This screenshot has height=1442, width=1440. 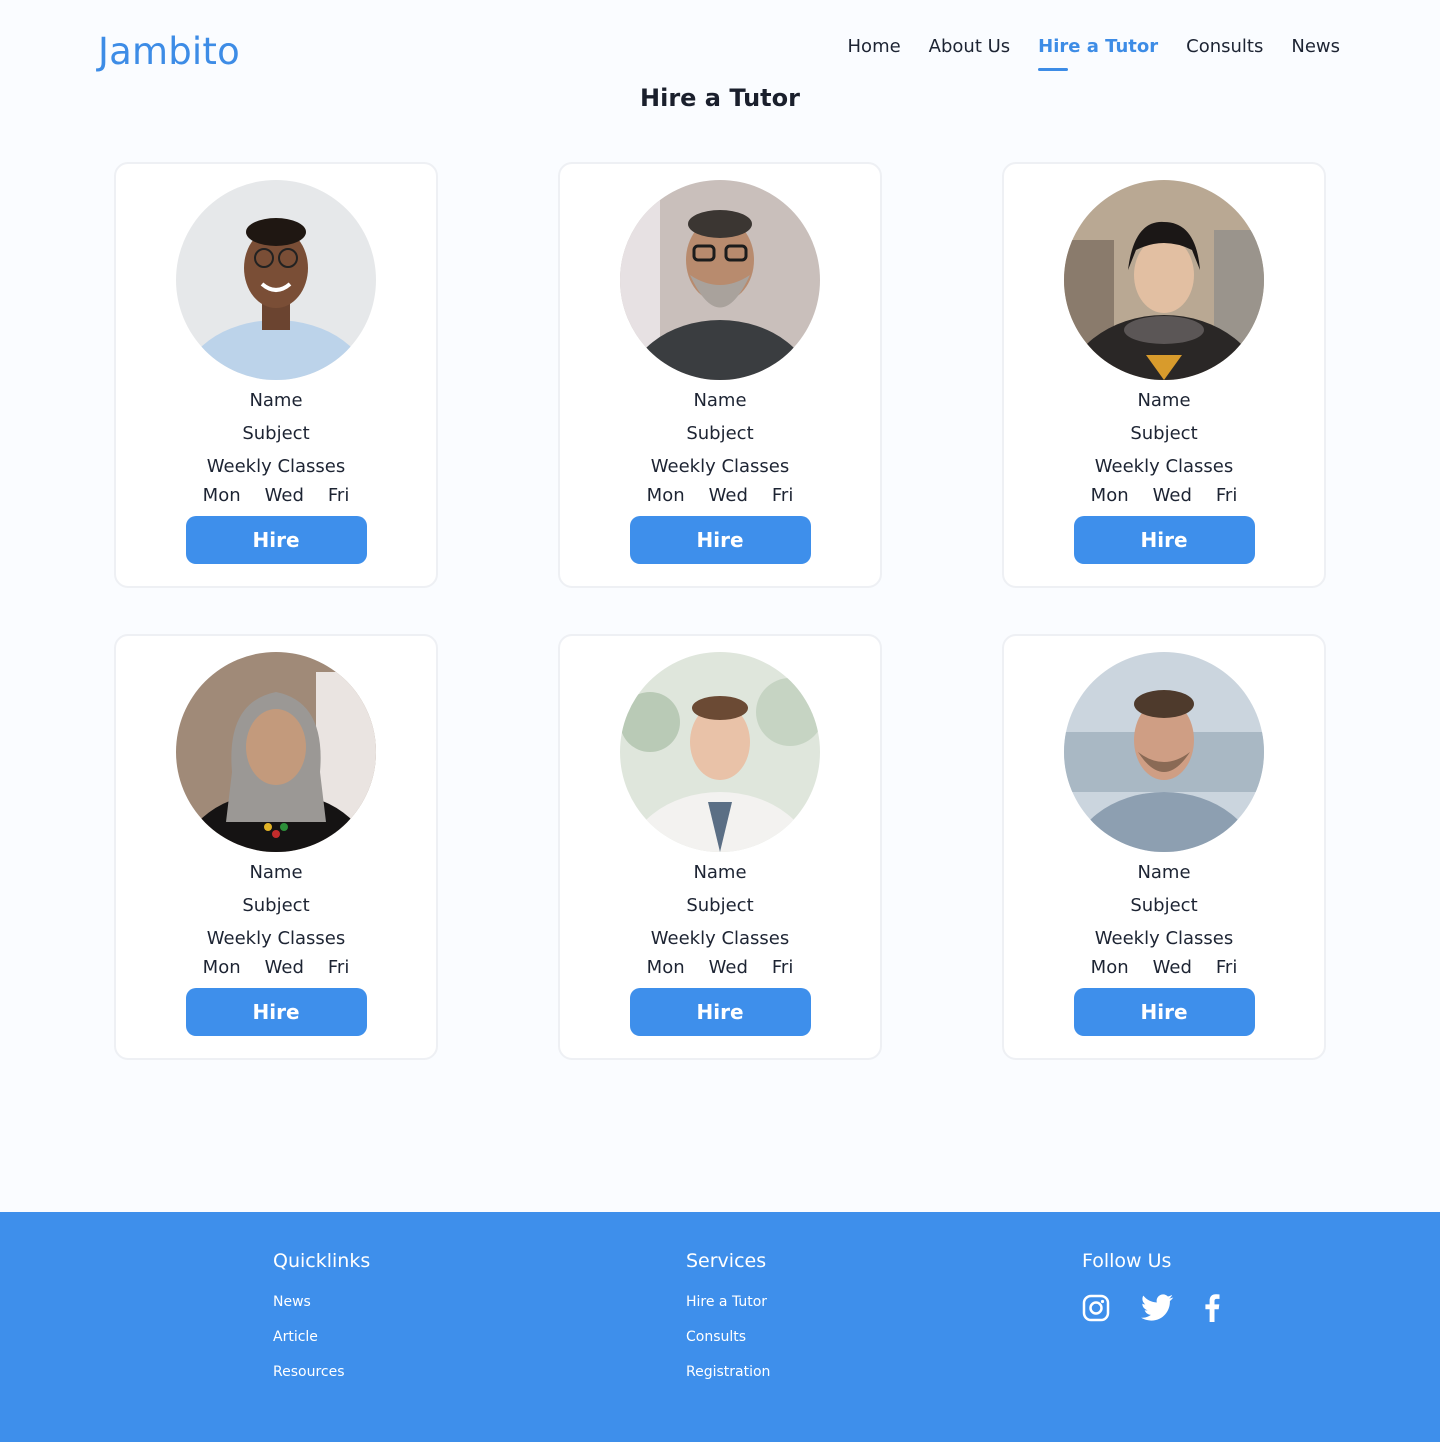 I want to click on social-links, so click(x=1151, y=1310).